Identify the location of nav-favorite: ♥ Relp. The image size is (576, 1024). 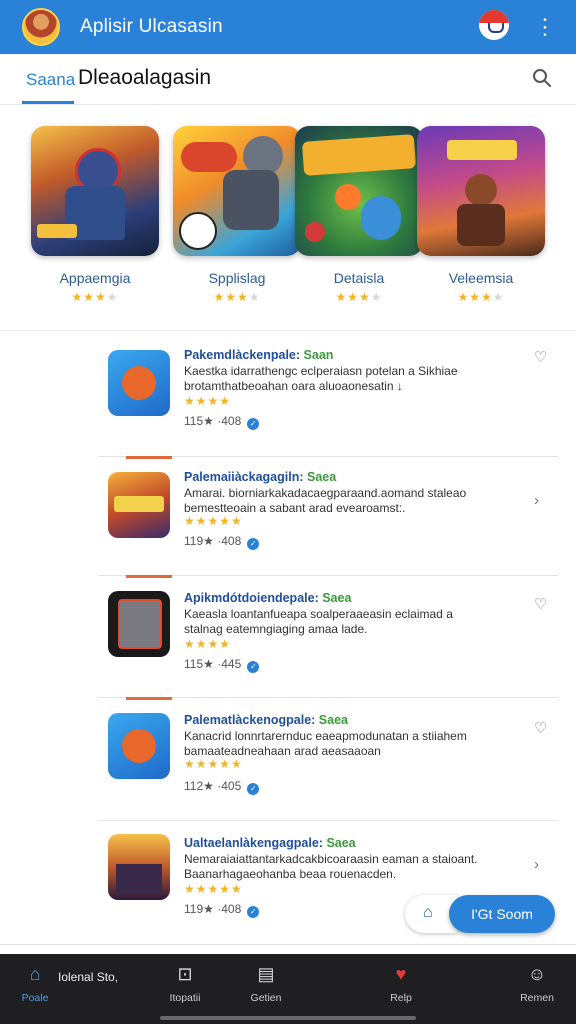
(401, 983).